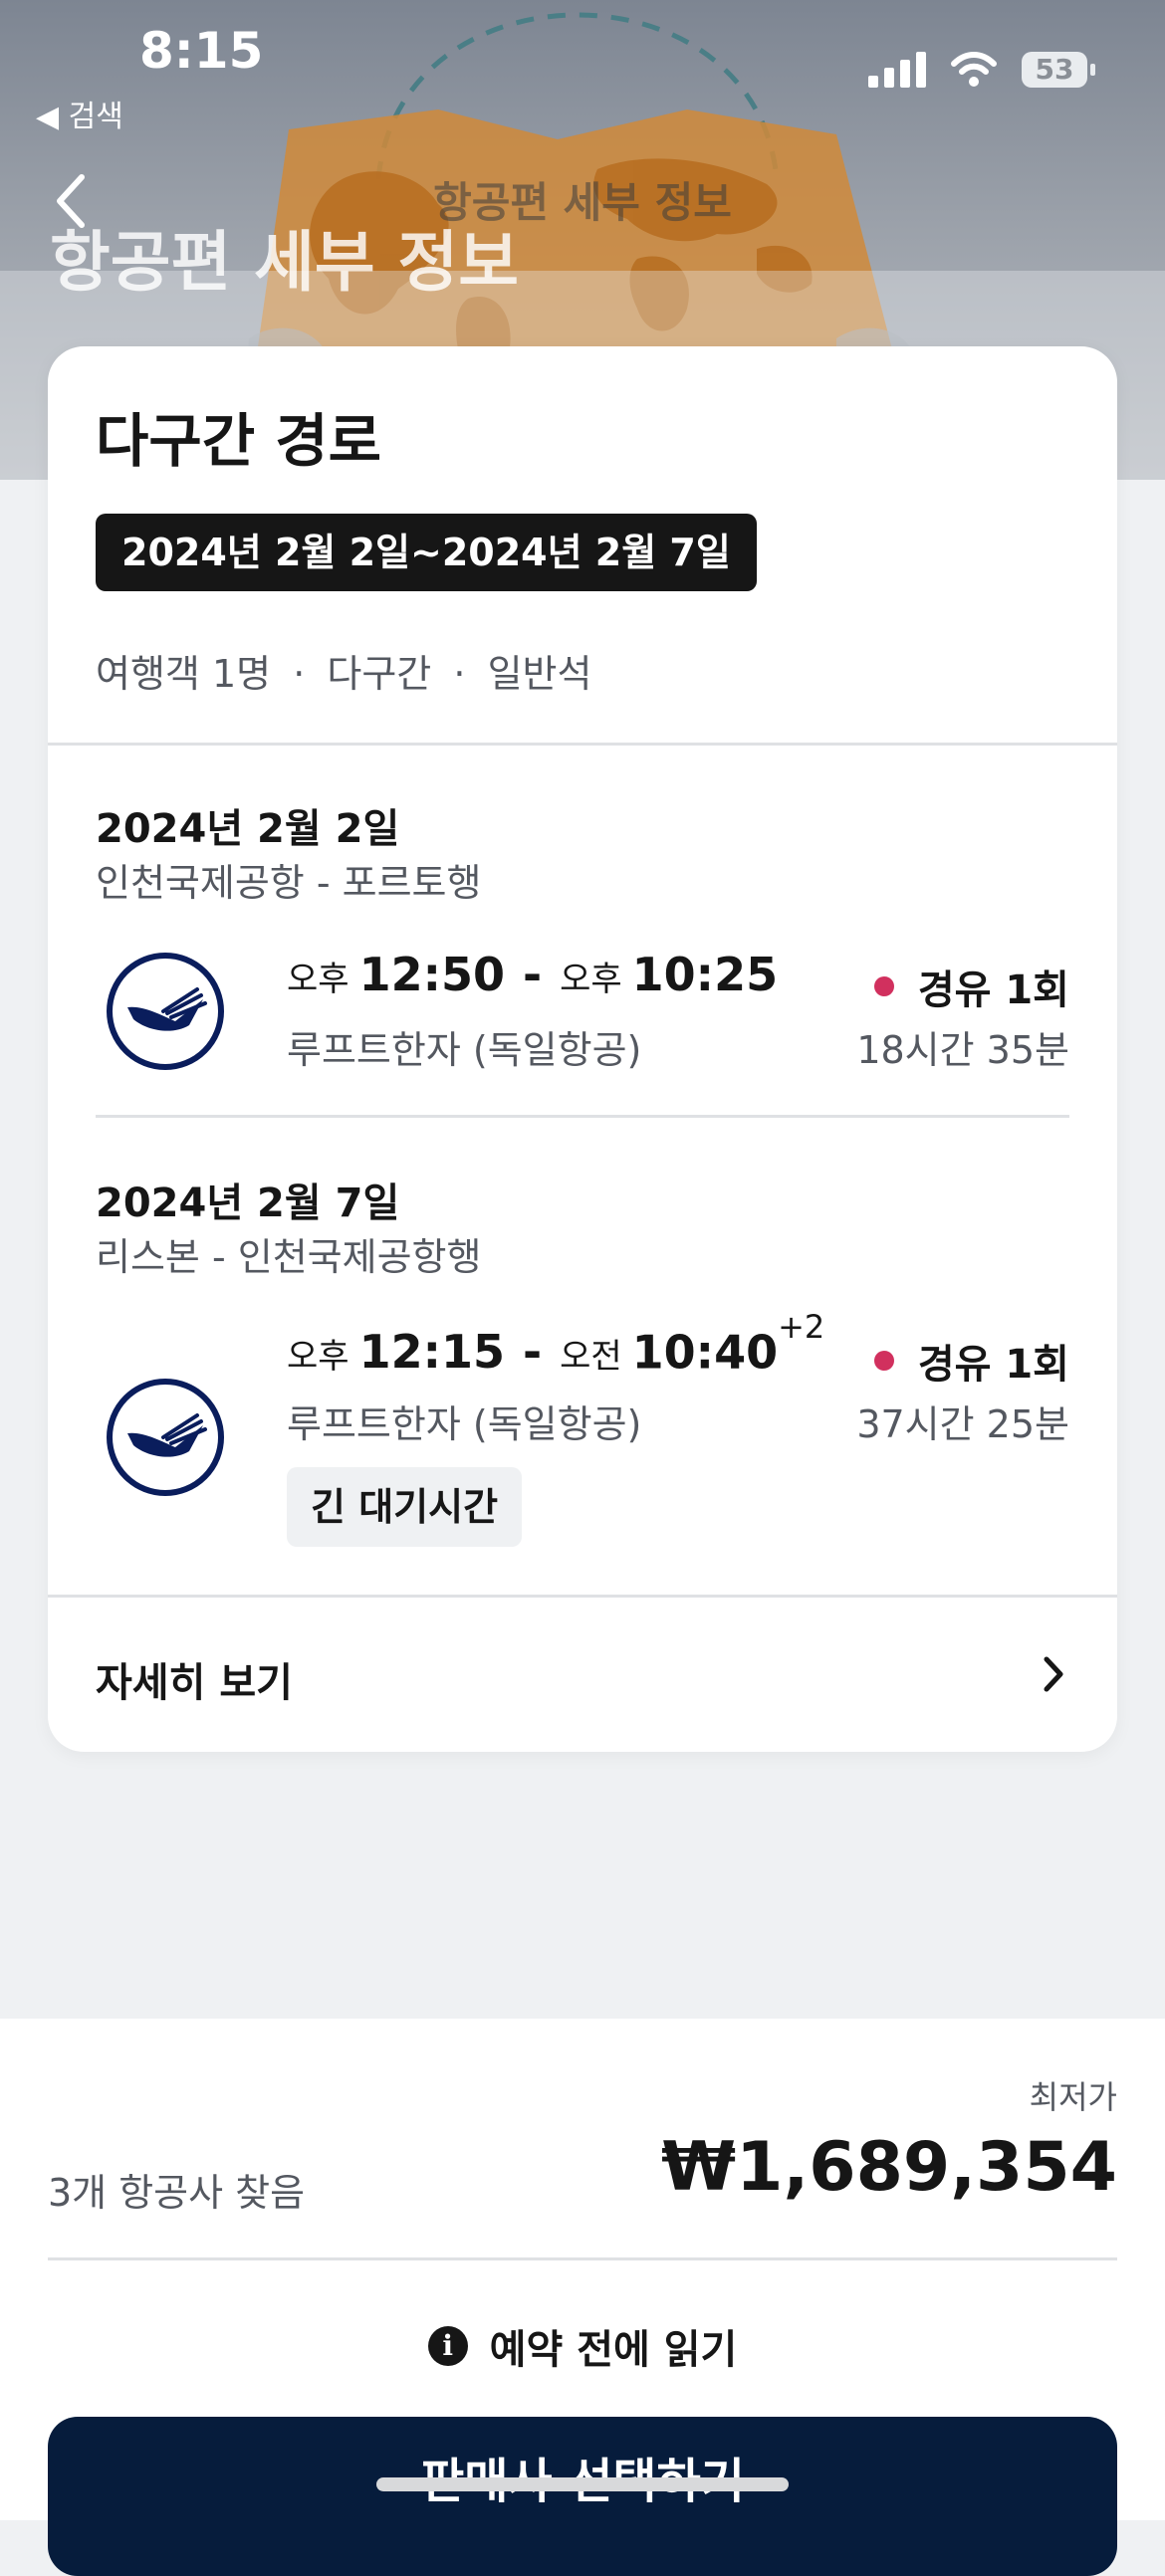 Image resolution: width=1165 pixels, height=2576 pixels. I want to click on status-icons: 53, so click(981, 70).